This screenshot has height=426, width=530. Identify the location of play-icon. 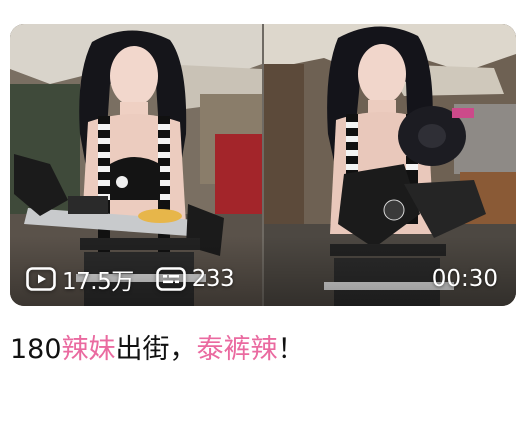
(41, 279).